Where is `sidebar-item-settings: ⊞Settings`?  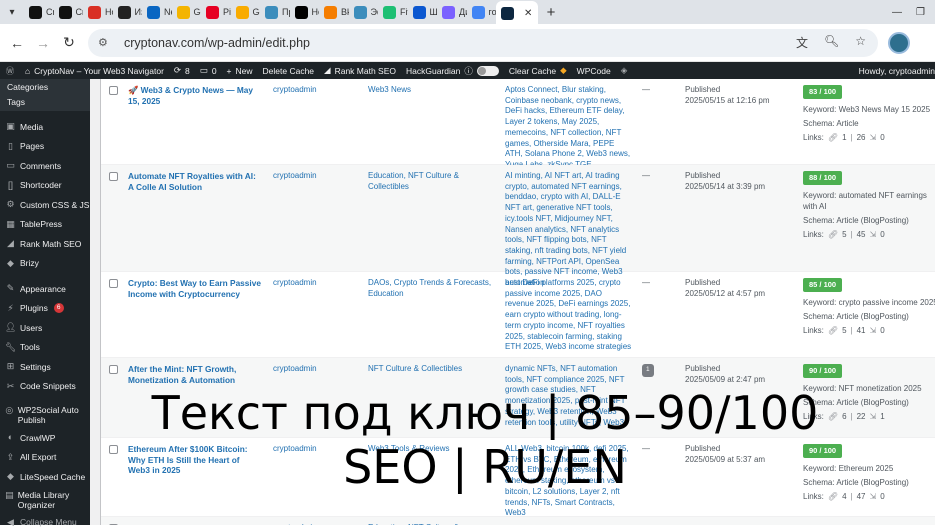
sidebar-item-settings: ⊞Settings is located at coordinates (45, 367).